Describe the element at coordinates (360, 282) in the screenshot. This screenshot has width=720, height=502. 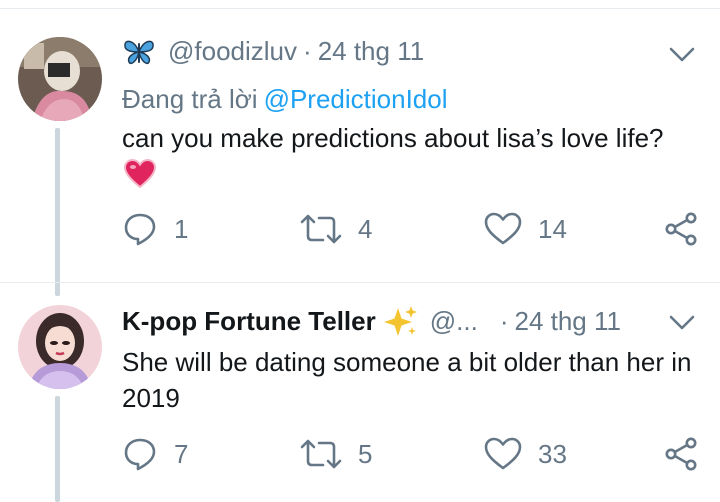
I see `tweet-divider` at that location.